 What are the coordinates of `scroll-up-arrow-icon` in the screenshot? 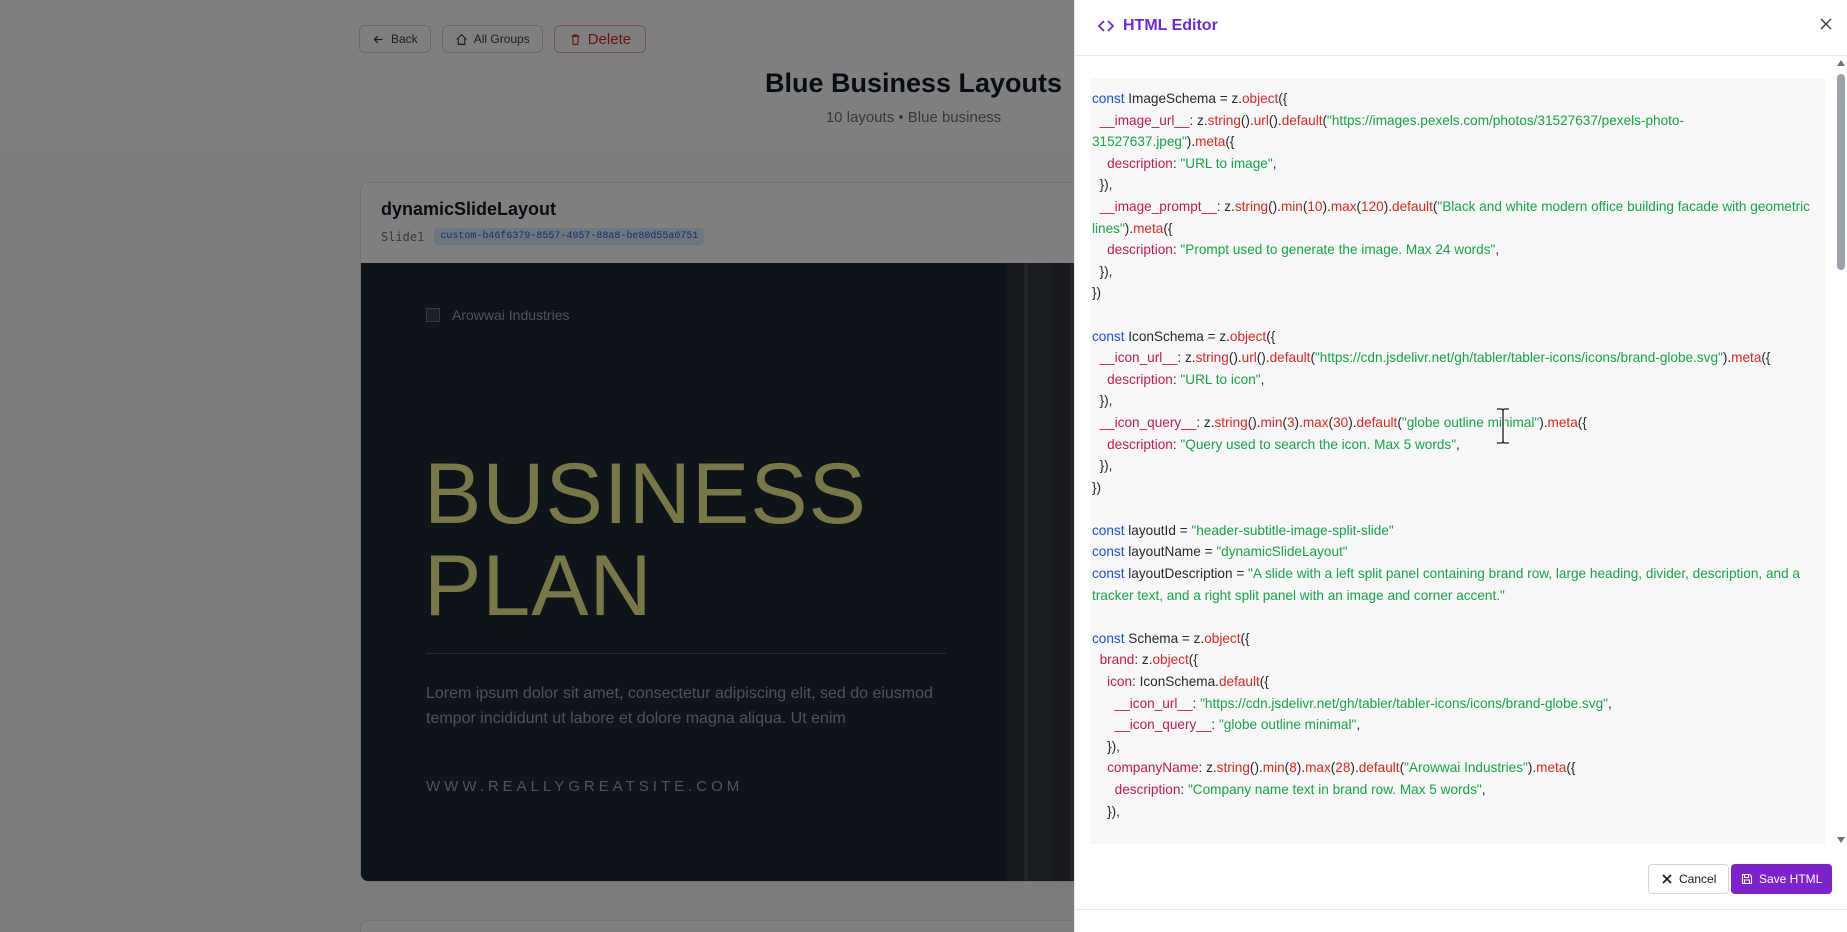 It's located at (1841, 63).